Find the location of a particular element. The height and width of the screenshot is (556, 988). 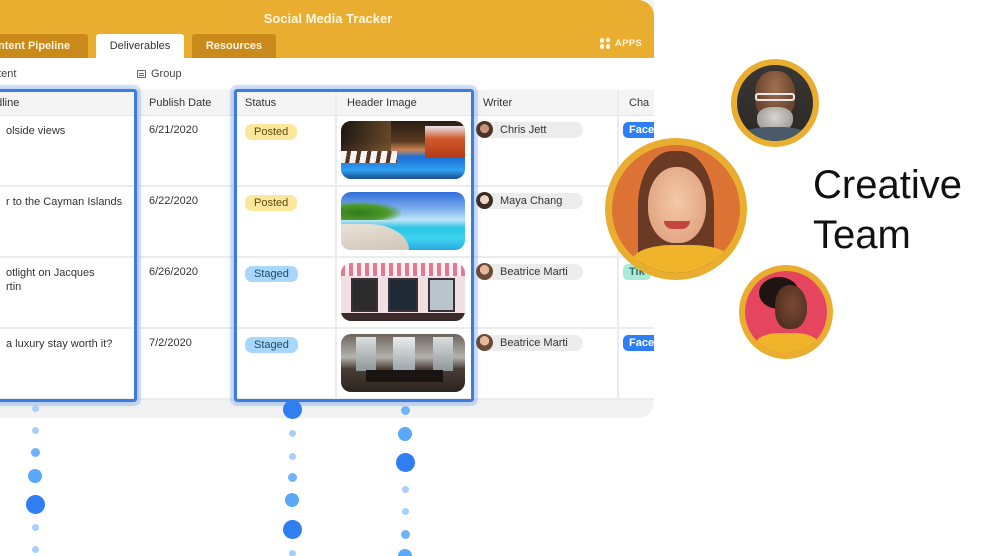

column-status: Status Posted Posted Staged Staged is located at coordinates (286, 245).